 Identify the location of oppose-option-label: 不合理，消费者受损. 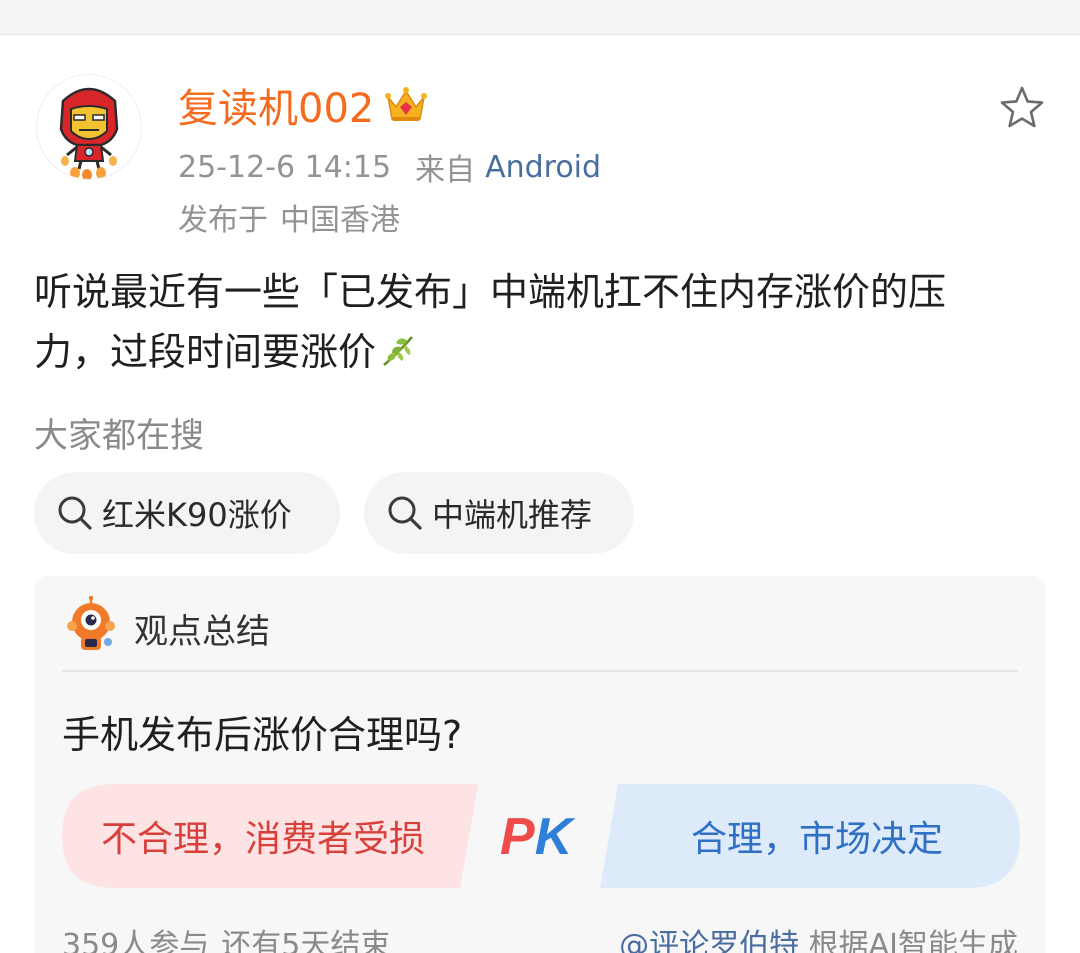
(262, 839).